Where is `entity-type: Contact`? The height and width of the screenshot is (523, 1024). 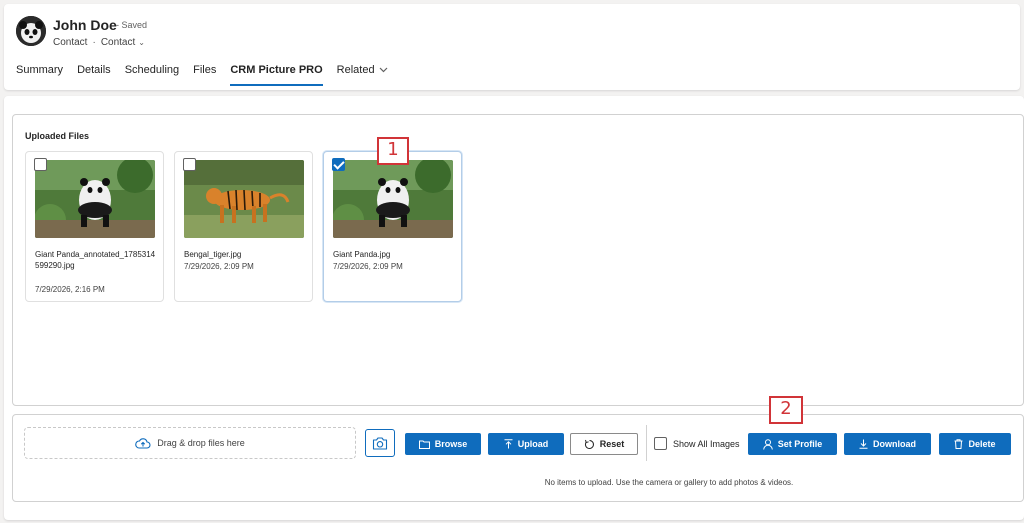 entity-type: Contact is located at coordinates (70, 42).